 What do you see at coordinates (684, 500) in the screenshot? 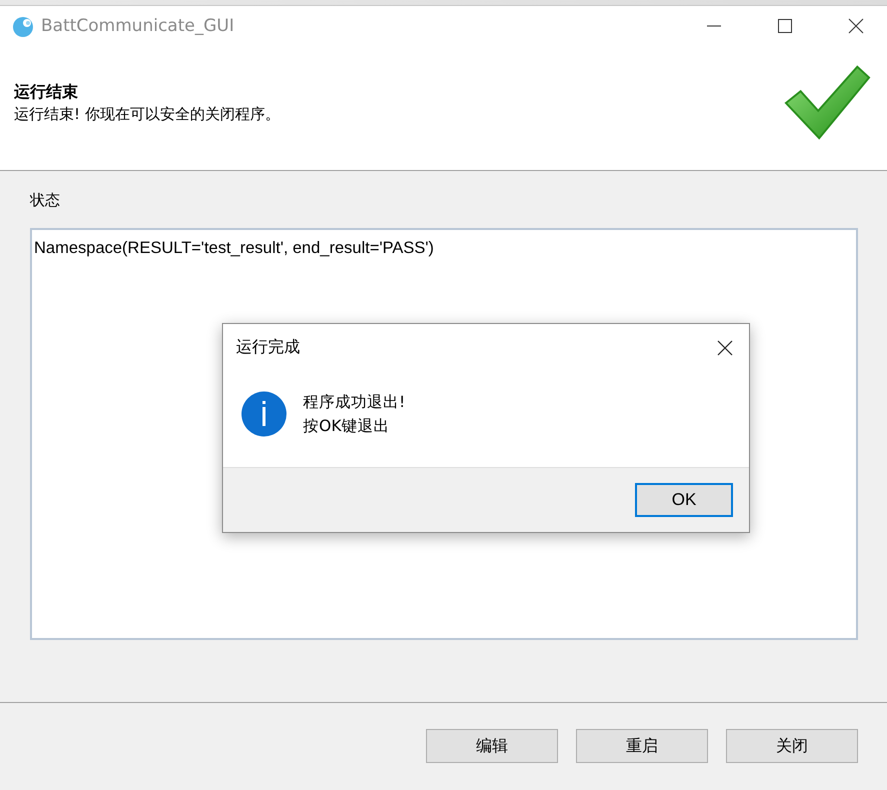
I see `ok-button: OK` at bounding box center [684, 500].